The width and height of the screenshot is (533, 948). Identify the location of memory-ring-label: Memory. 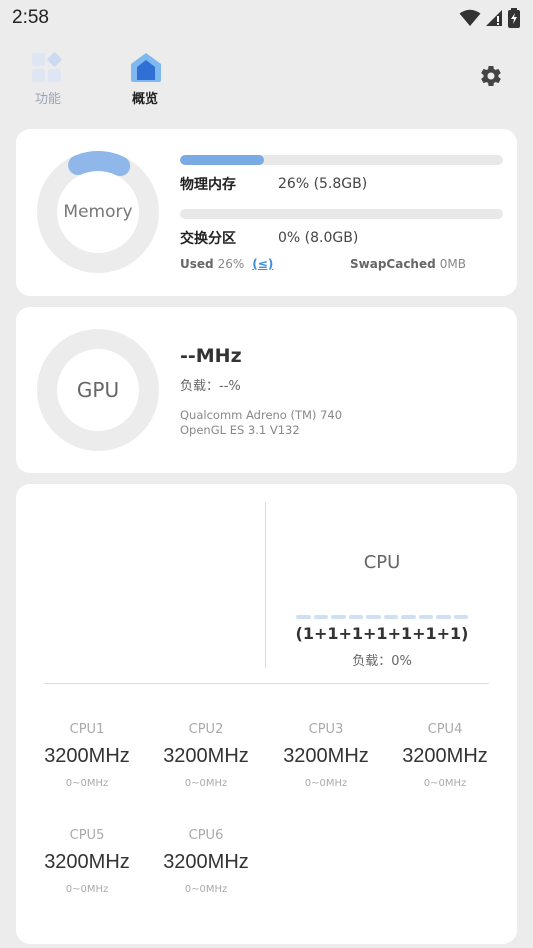
(98, 212).